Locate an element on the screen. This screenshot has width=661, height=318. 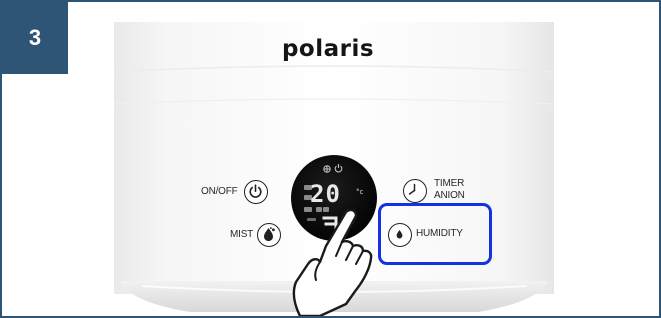
power-icon is located at coordinates (256, 192).